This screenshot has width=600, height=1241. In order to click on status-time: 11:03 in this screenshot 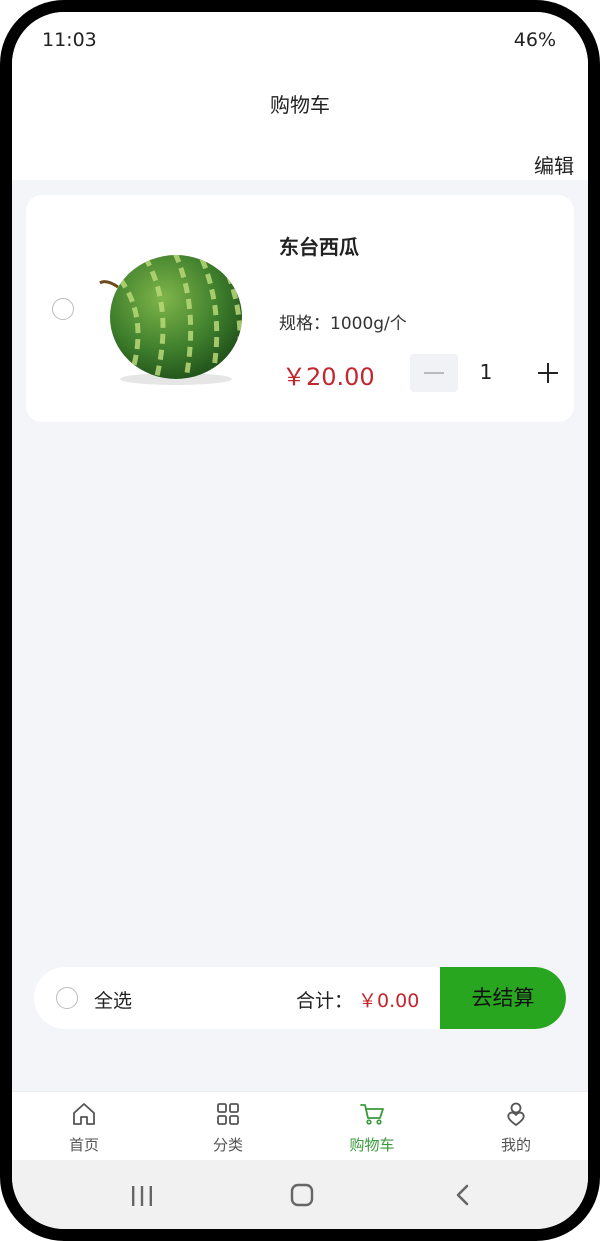, I will do `click(69, 40)`.